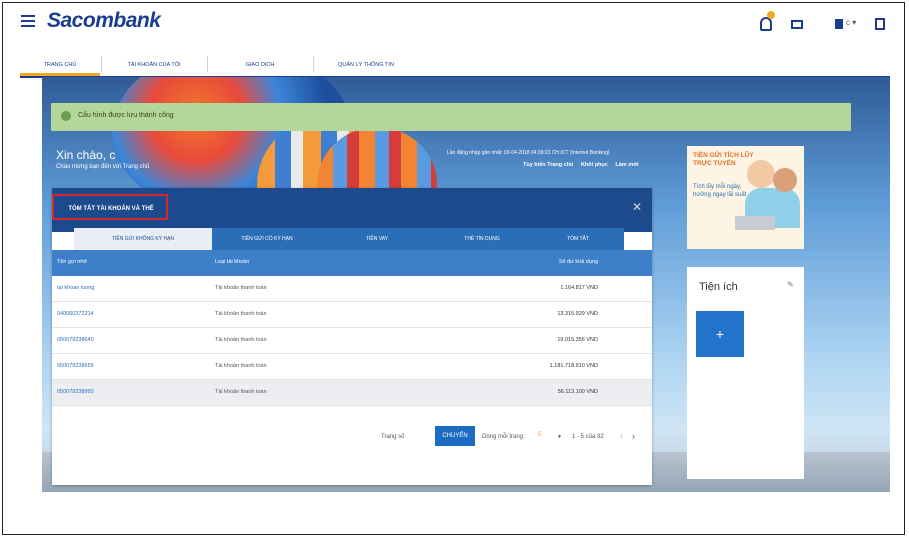  What do you see at coordinates (352, 210) in the screenshot?
I see `panel-header: TÓM TẮT TÀI KHOẢN VÀ THẺ ✕` at bounding box center [352, 210].